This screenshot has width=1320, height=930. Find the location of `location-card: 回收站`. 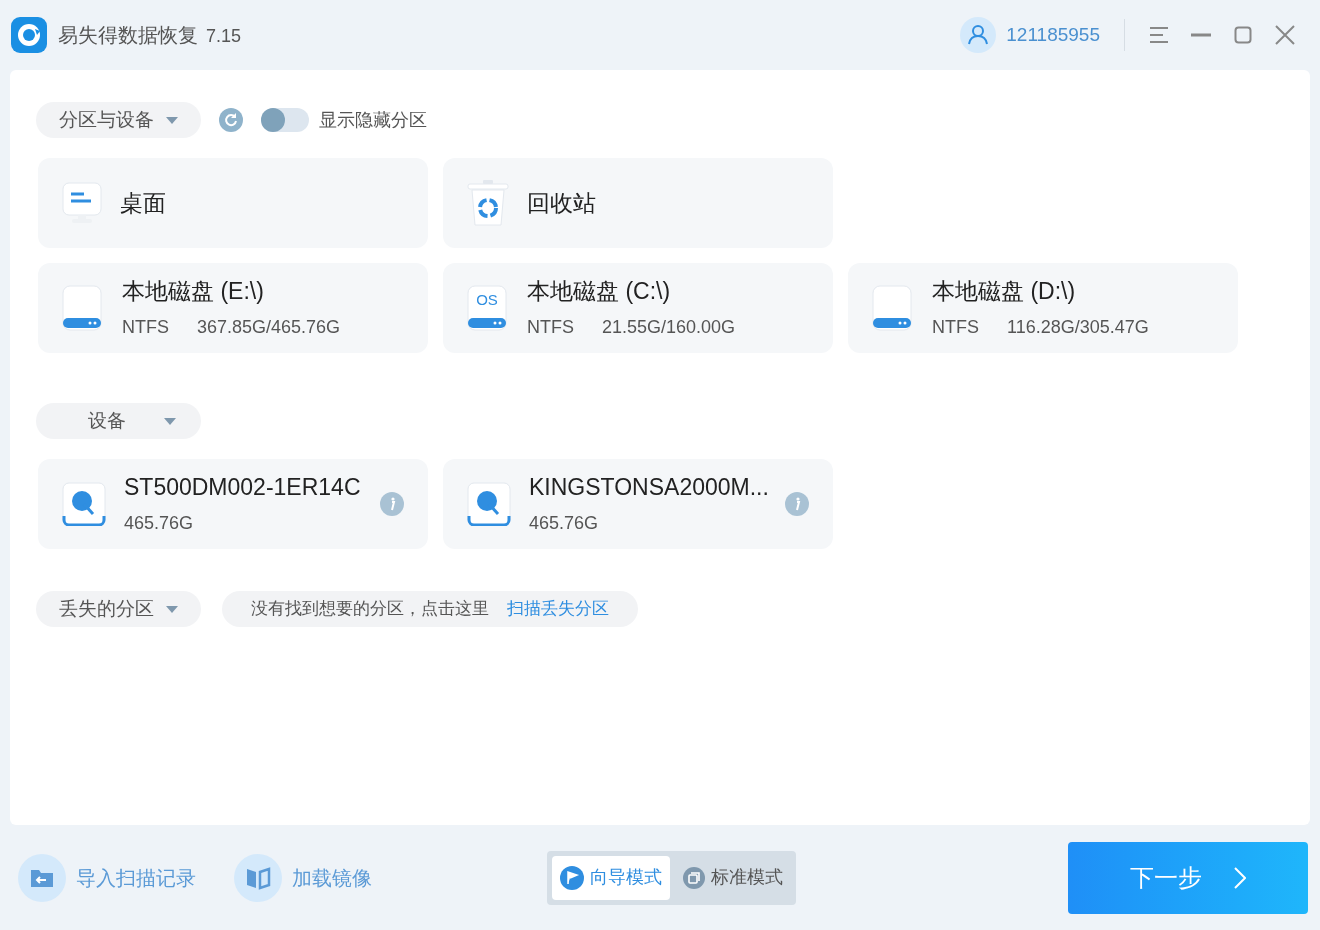

location-card: 回收站 is located at coordinates (638, 203).